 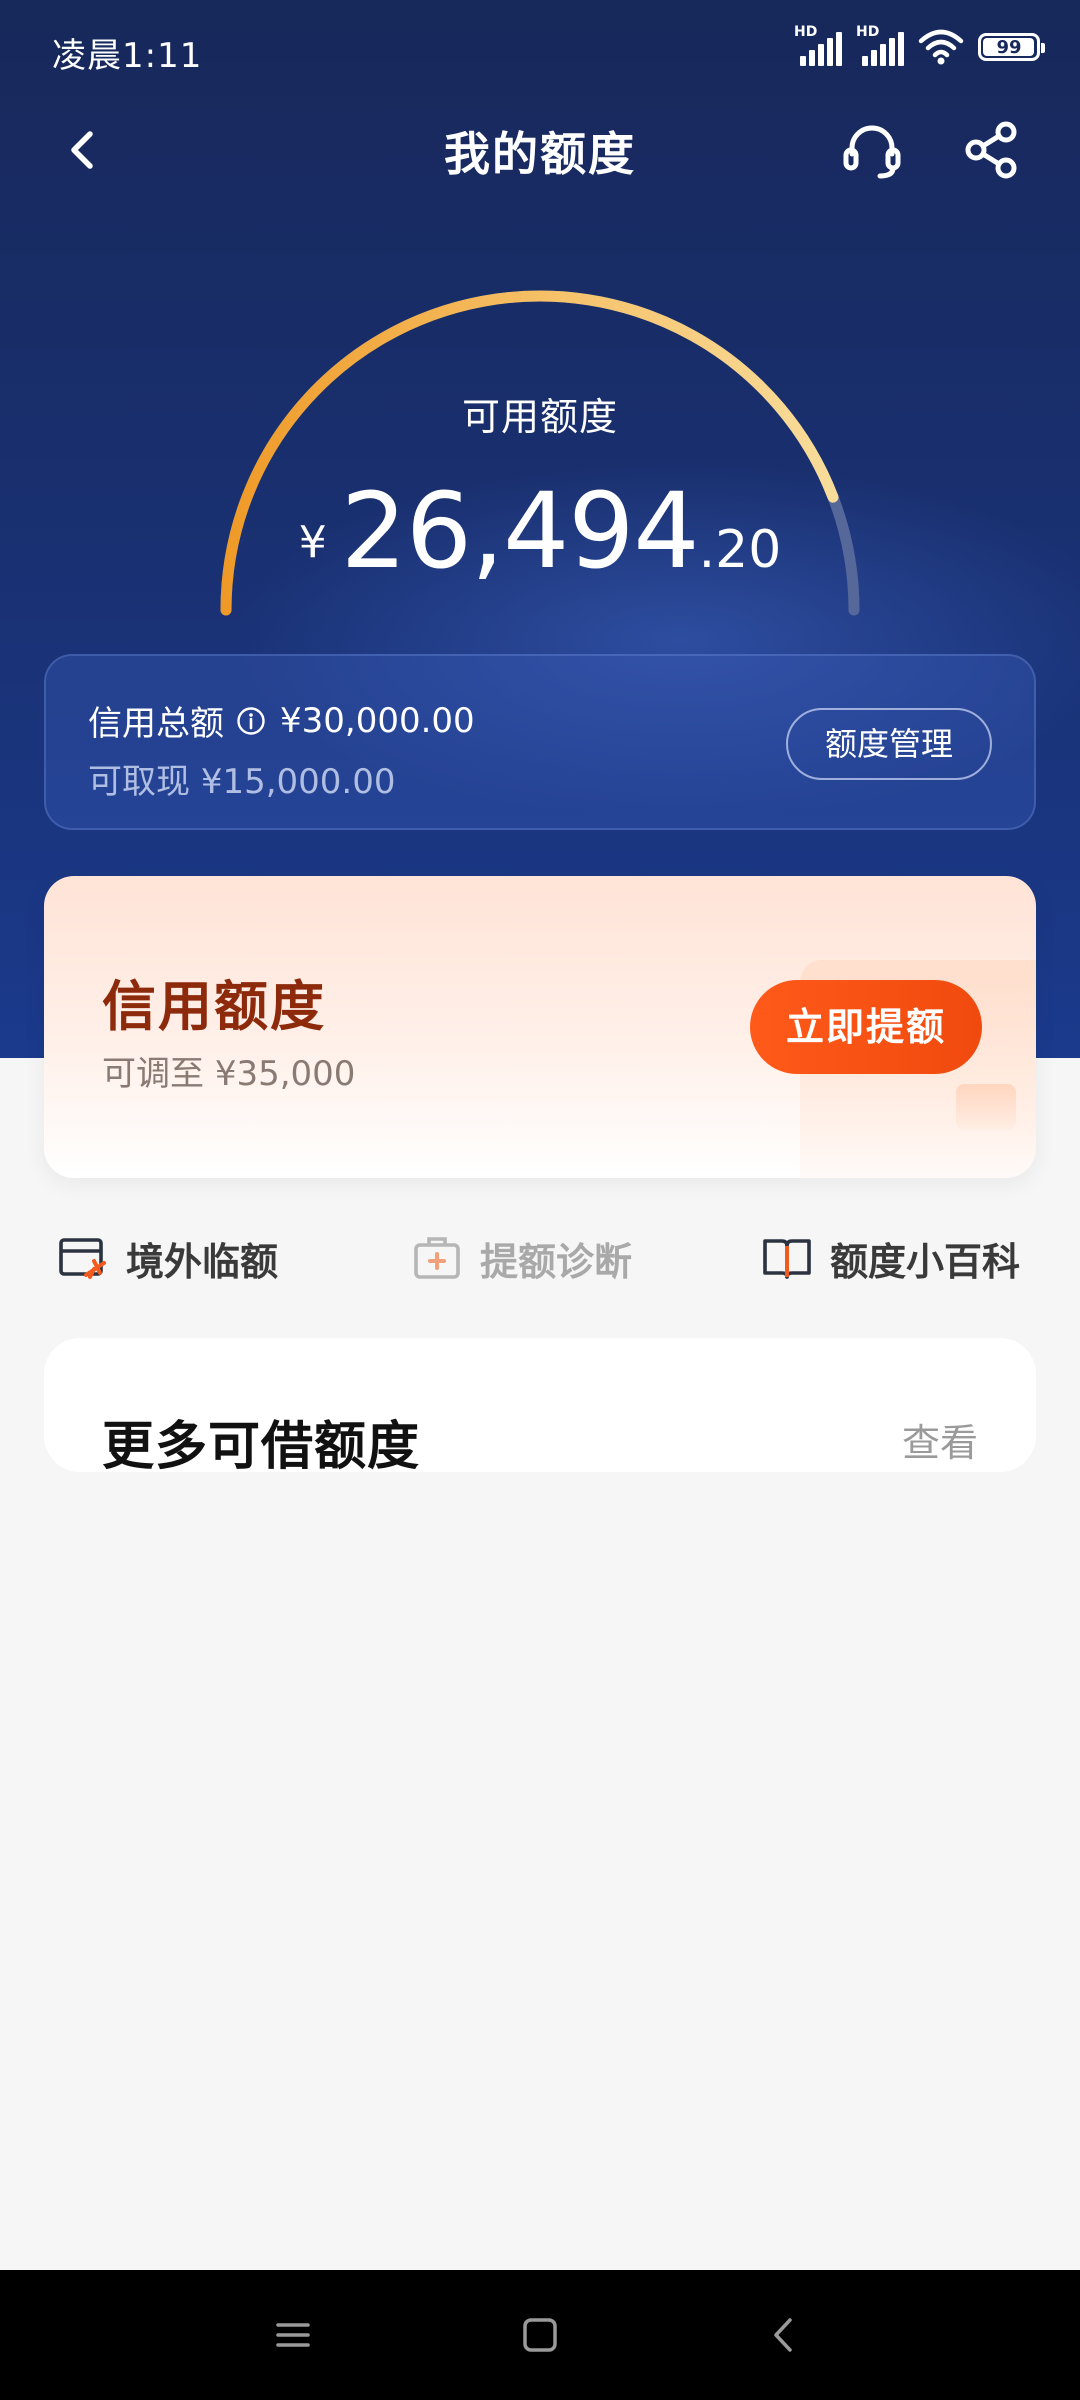 What do you see at coordinates (818, 45) in the screenshot?
I see `signal-icon: HD` at bounding box center [818, 45].